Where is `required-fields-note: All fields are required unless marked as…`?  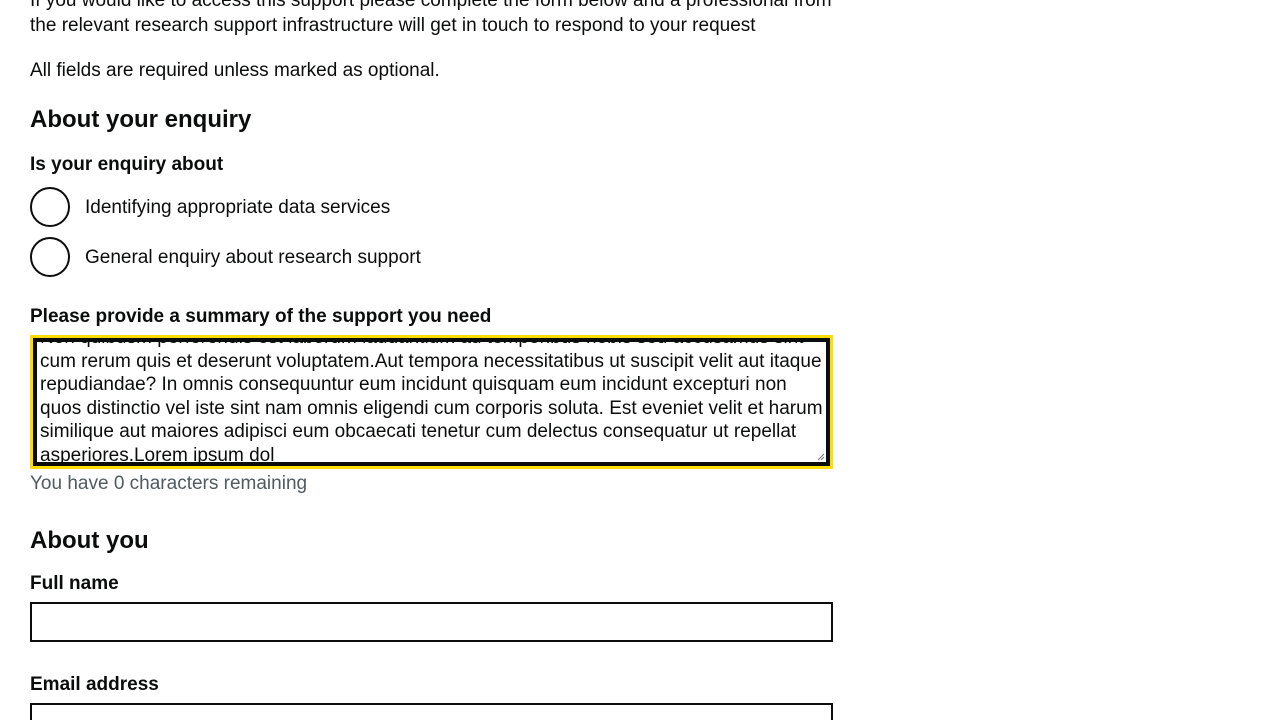 required-fields-note: All fields are required unless marked as… is located at coordinates (235, 70).